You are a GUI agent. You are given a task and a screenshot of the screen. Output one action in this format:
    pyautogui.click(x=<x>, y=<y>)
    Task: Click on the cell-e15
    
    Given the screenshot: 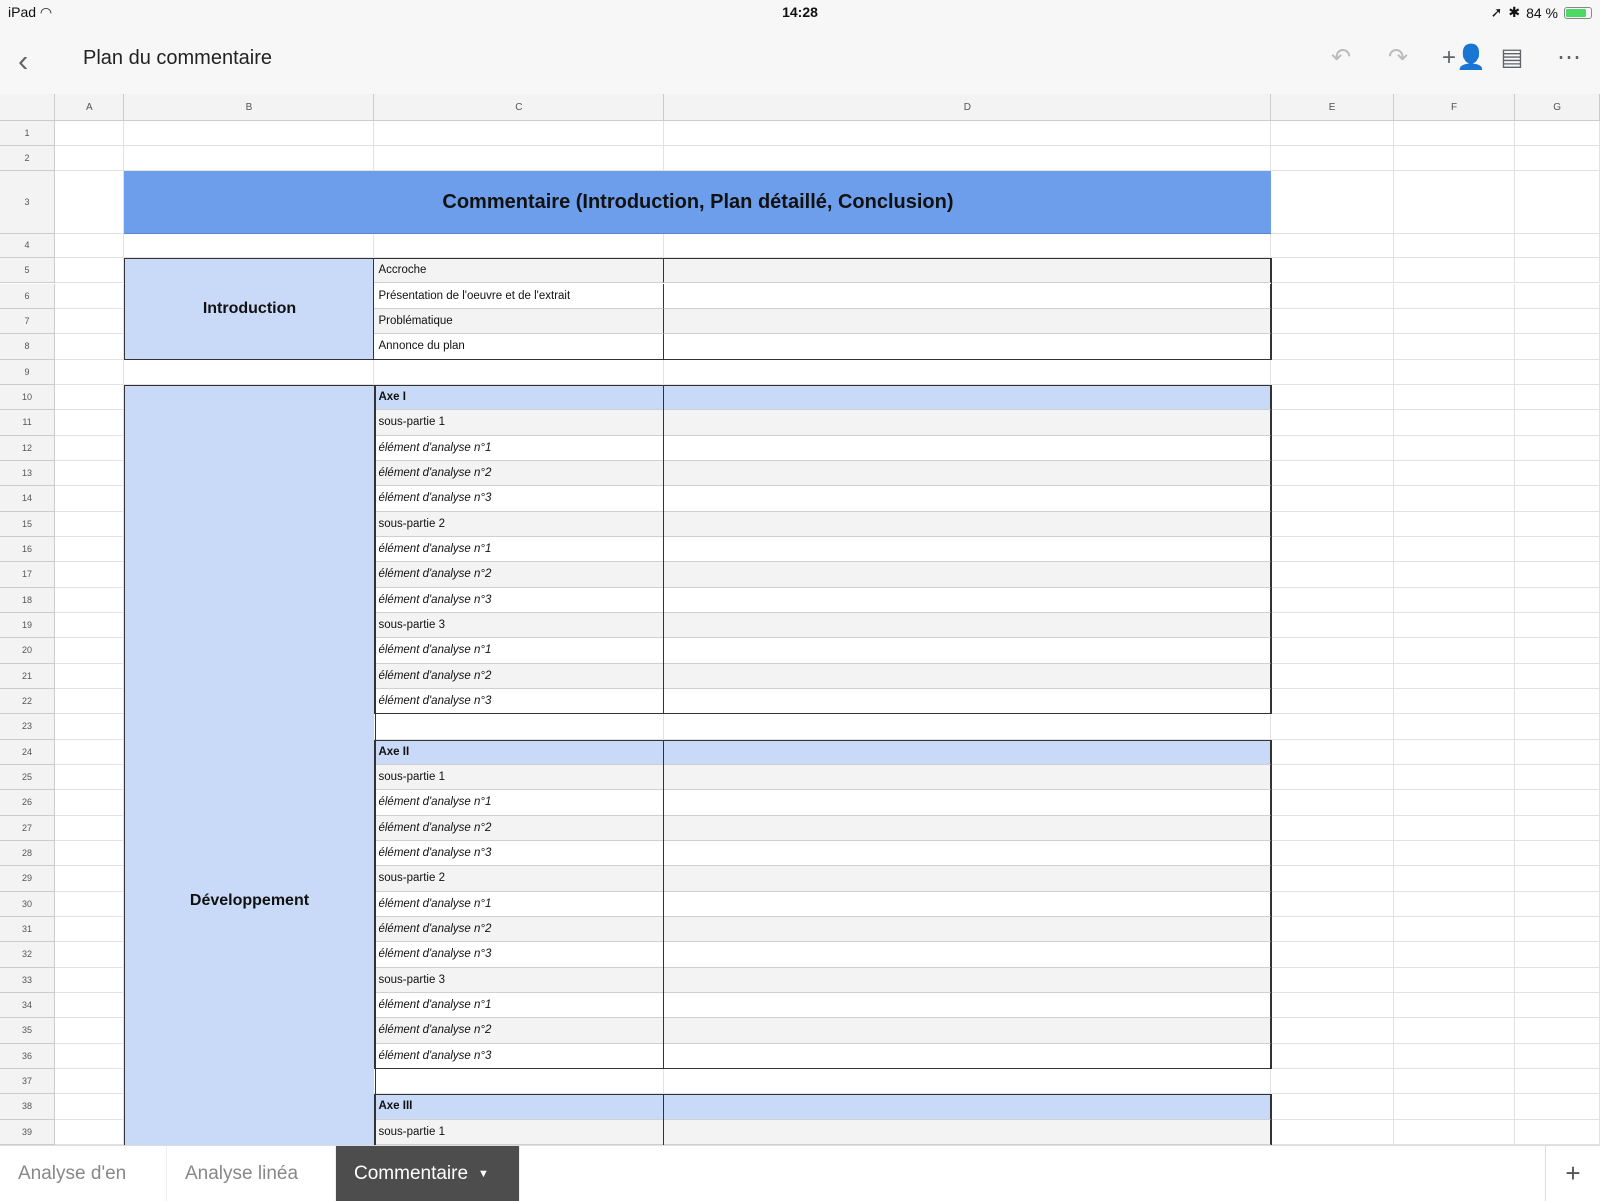 What is the action you would take?
    pyautogui.click(x=1332, y=524)
    